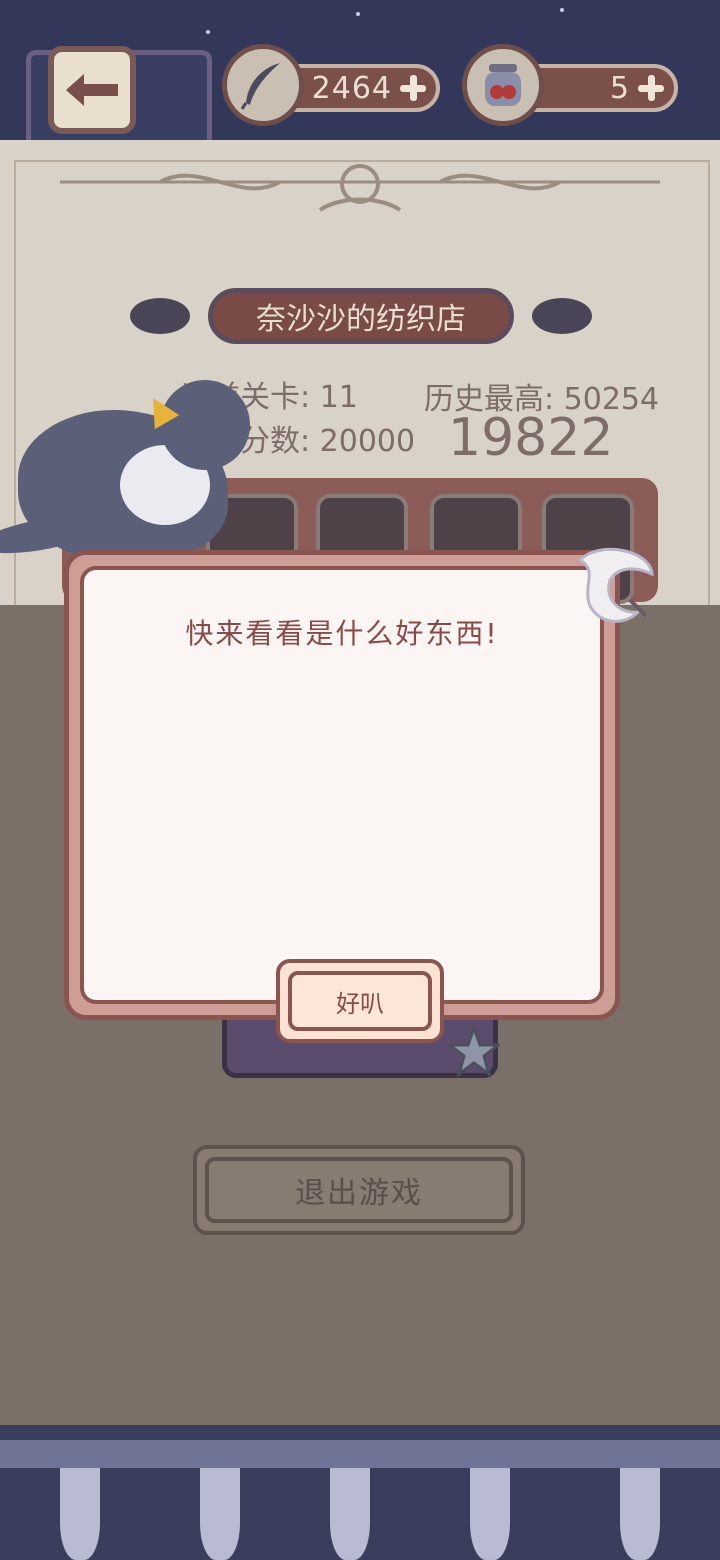  Describe the element at coordinates (413, 88) in the screenshot. I see `add-feathers-plus-icon` at that location.